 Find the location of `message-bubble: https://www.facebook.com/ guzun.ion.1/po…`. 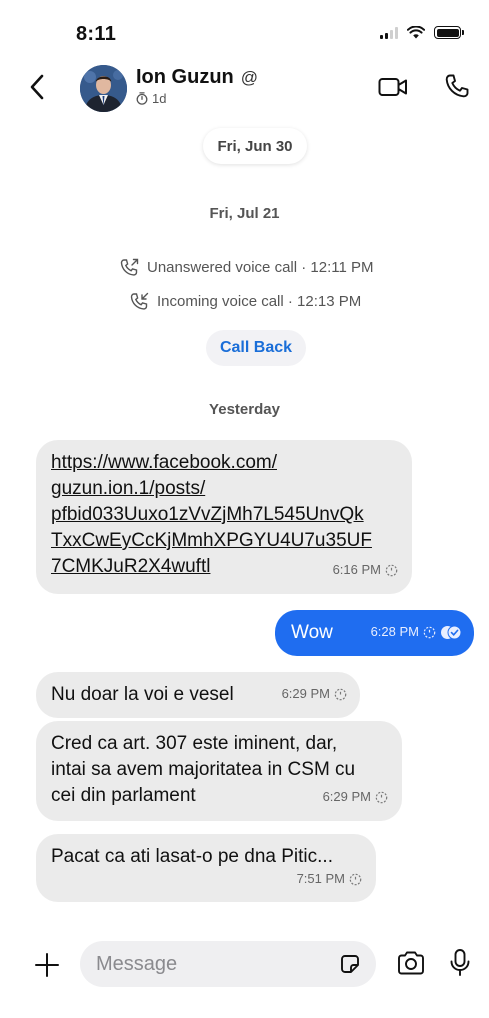

message-bubble: https://www.facebook.com/ guzun.ion.1/po… is located at coordinates (224, 517).